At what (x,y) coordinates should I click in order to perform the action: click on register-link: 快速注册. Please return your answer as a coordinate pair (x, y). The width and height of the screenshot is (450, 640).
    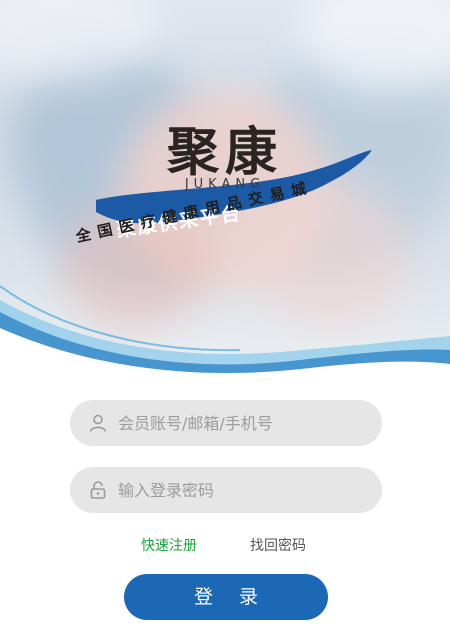
    Looking at the image, I should click on (169, 545).